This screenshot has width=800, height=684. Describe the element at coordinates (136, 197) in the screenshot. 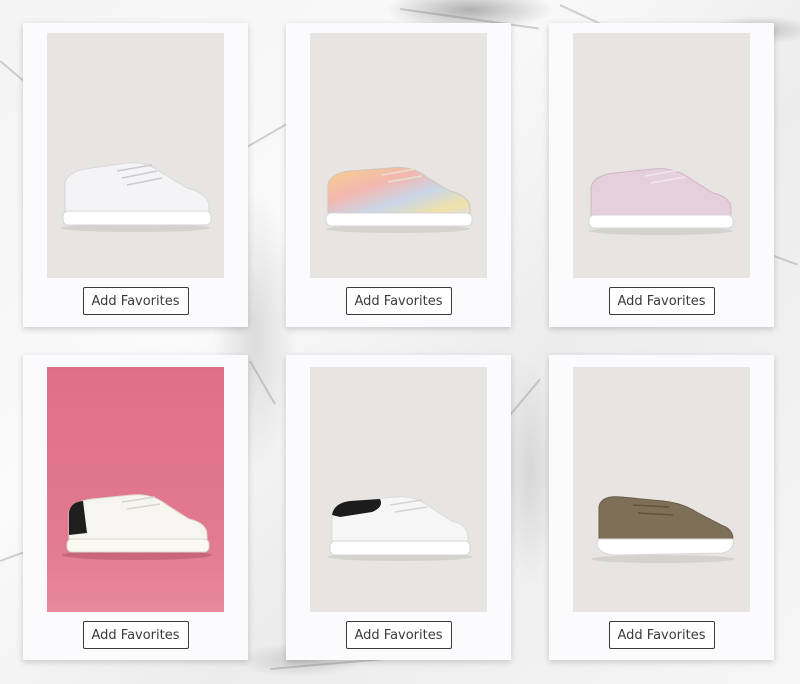

I see `white-sneaker-icon` at that location.